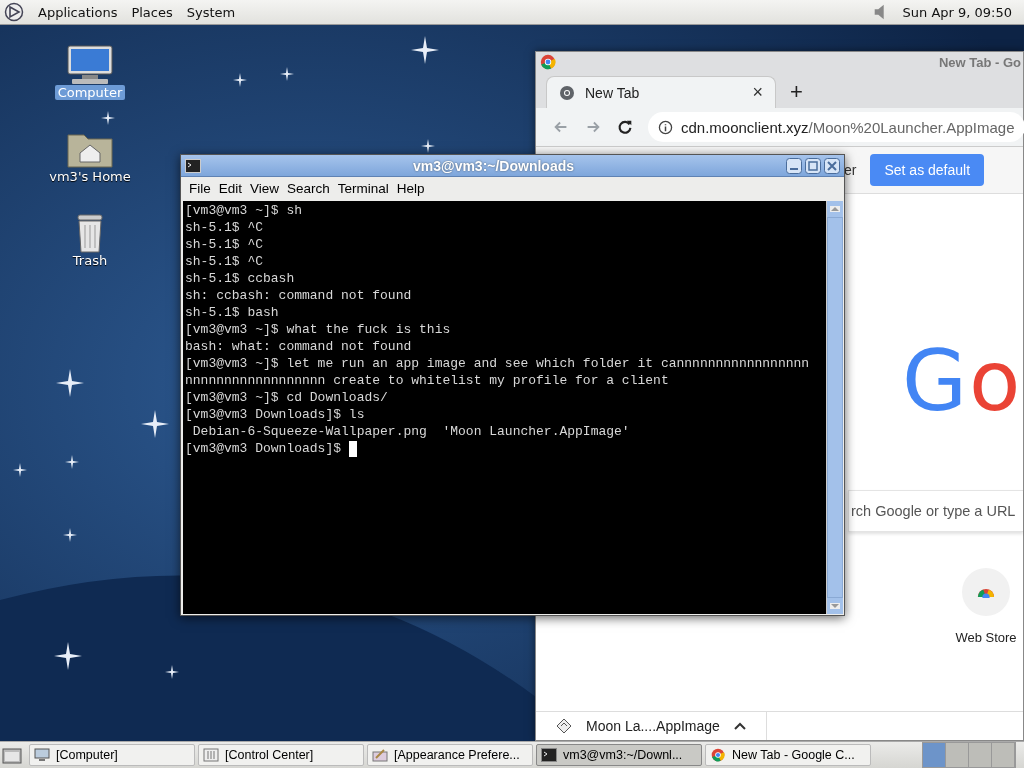 This screenshot has height=768, width=1024. I want to click on infobar-text: er, so click(850, 170).